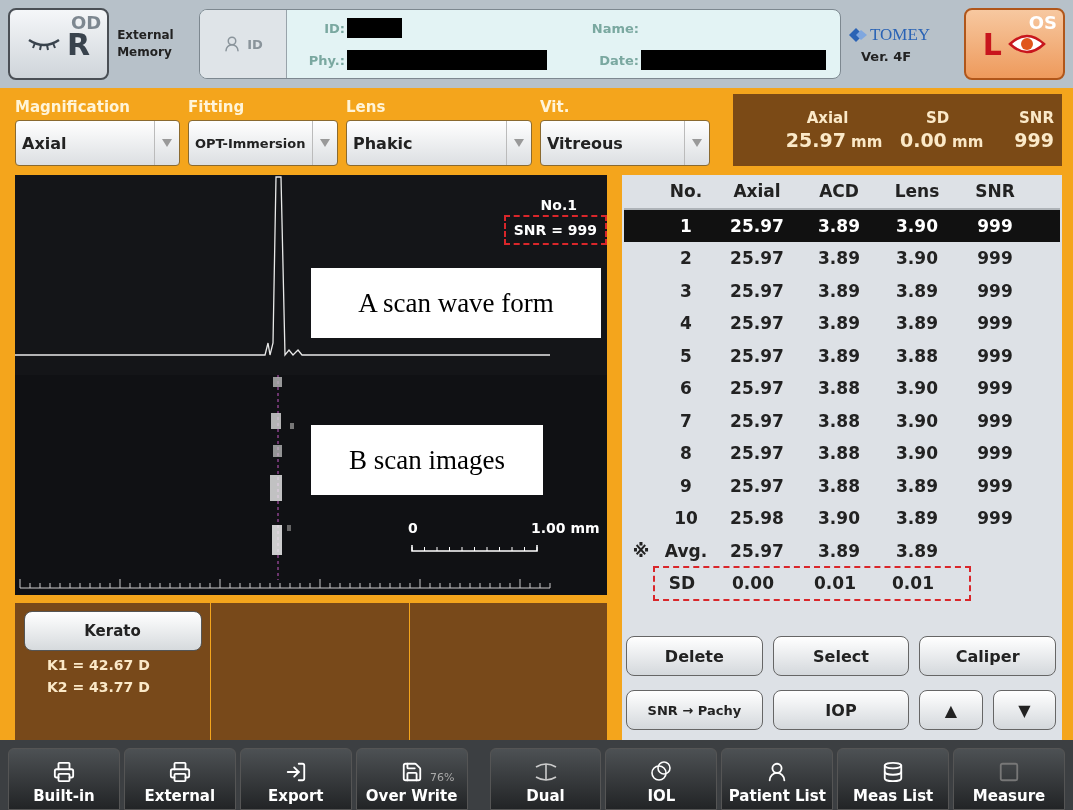  I want to click on table-row: 7 25.97 3.88 3.90 999, so click(842, 420).